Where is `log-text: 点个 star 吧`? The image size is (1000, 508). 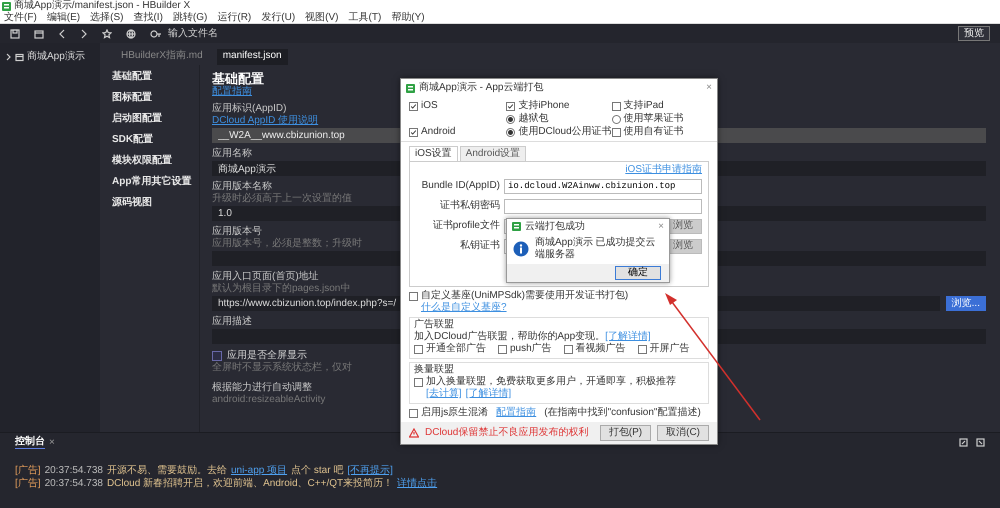
log-text: 点个 star 吧 is located at coordinates (317, 471).